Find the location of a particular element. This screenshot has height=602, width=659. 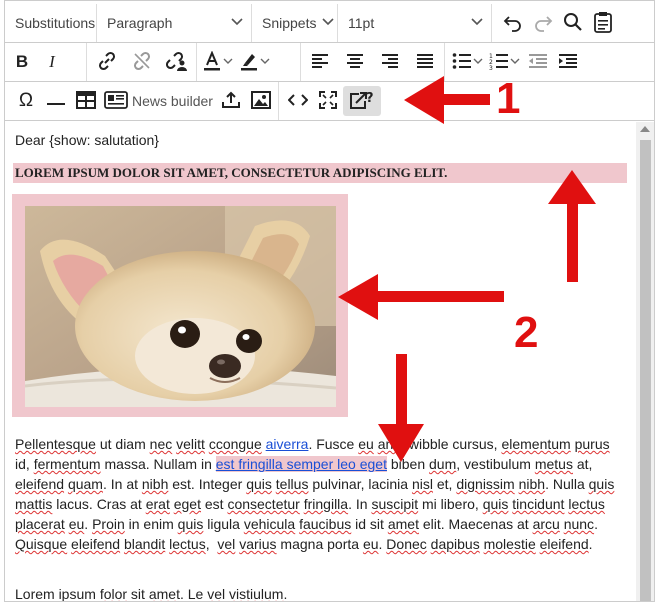

horizontal-rule-button is located at coordinates (56, 101).